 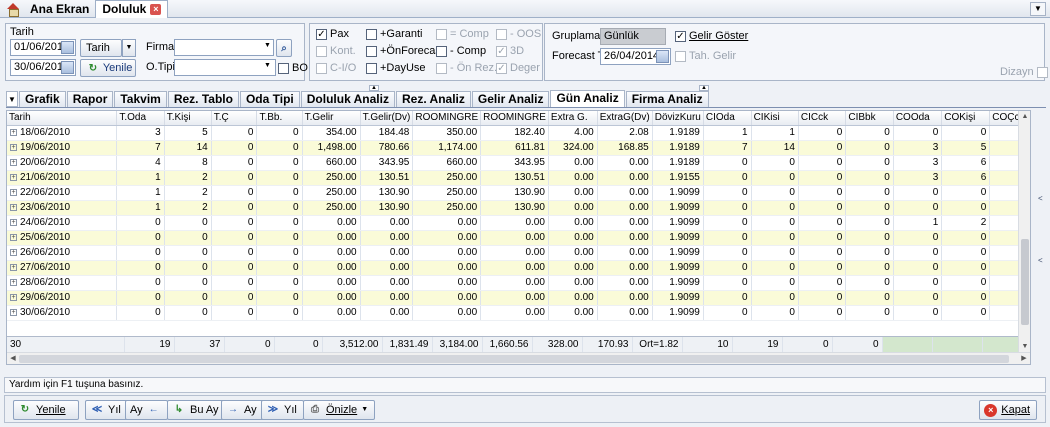 I want to click on column-header: COOda, so click(x=918, y=118).